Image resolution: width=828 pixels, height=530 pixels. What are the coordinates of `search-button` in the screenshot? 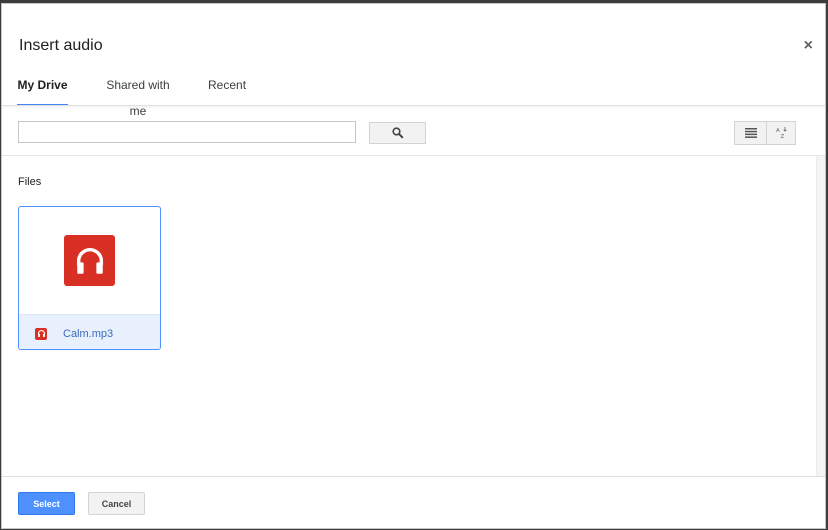 It's located at (397, 133).